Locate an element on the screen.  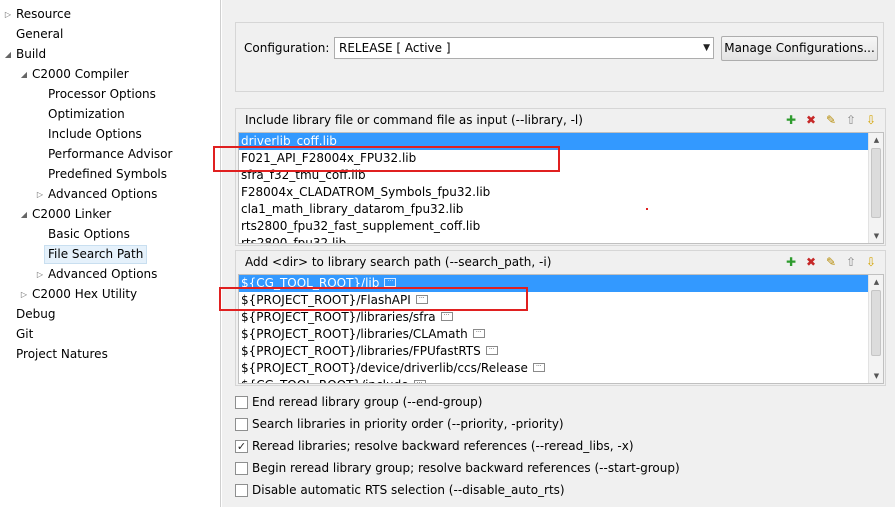
list-item: ${CG_TOOL_ROOT}/include ··· is located at coordinates (554, 380).